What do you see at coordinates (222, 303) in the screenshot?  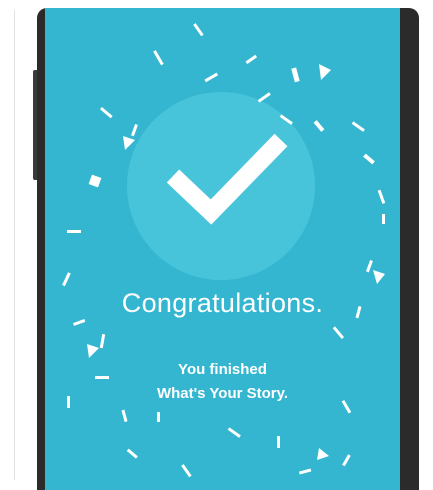 I see `congratulations-title: Congratulations.` at bounding box center [222, 303].